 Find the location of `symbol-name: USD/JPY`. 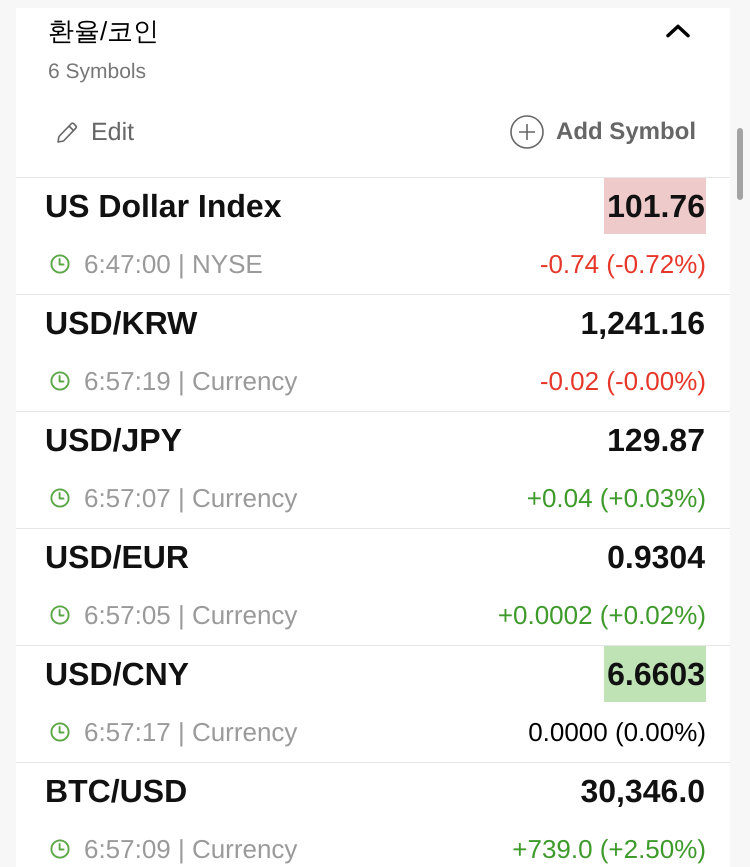

symbol-name: USD/JPY is located at coordinates (113, 440).